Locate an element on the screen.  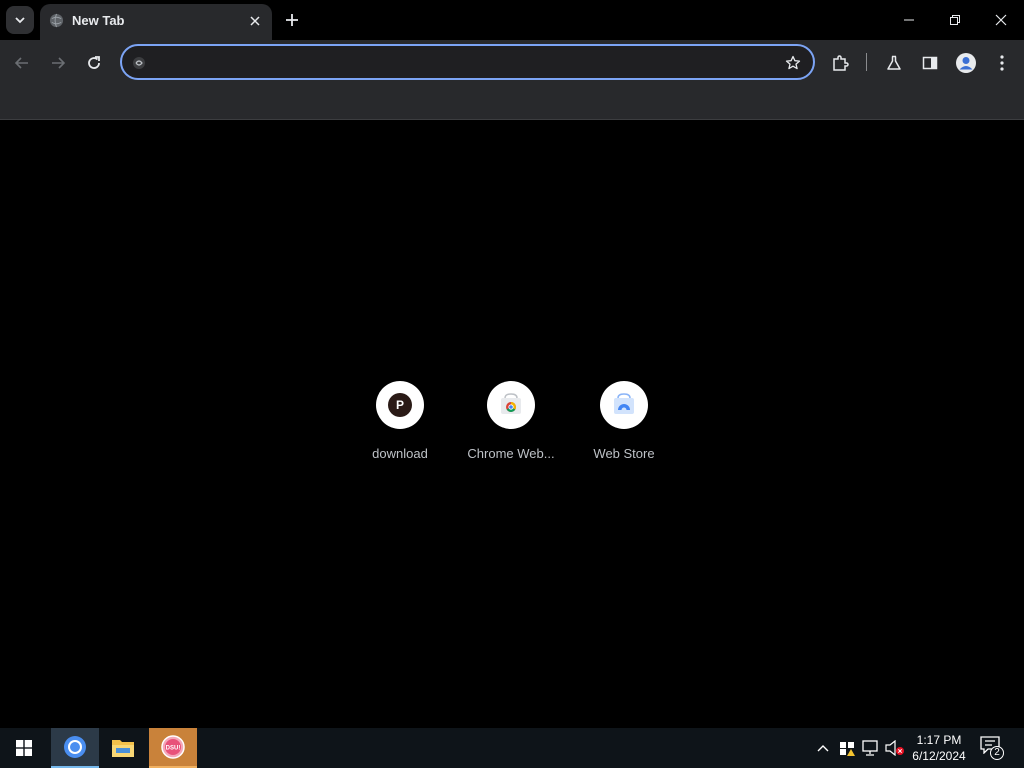
new-tab-button is located at coordinates (292, 20).